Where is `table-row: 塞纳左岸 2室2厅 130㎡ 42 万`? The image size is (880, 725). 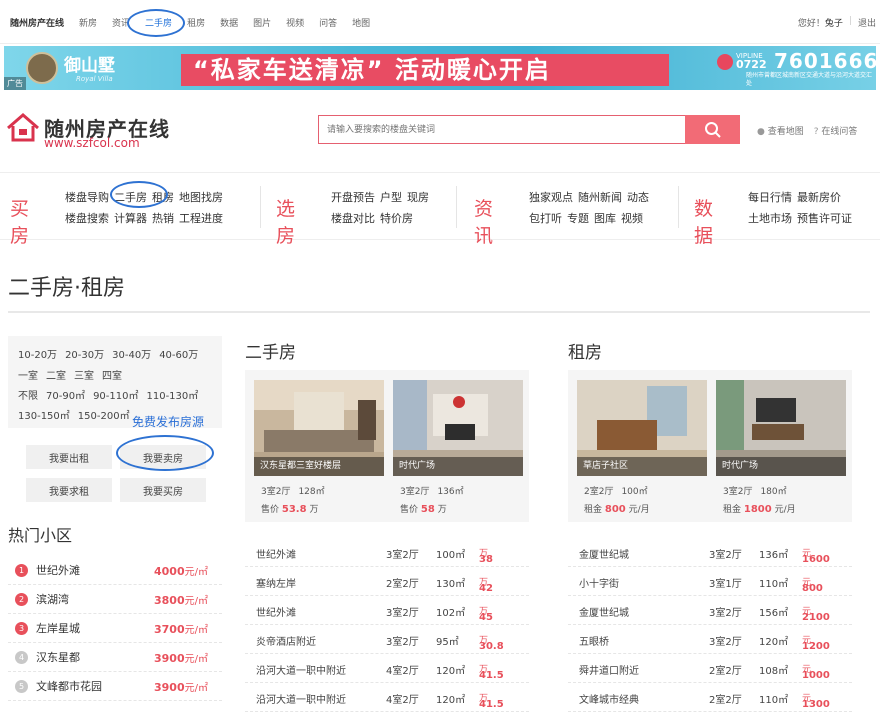
table-row: 塞纳左岸 2室2厅 130㎡ 42 万 is located at coordinates (387, 581).